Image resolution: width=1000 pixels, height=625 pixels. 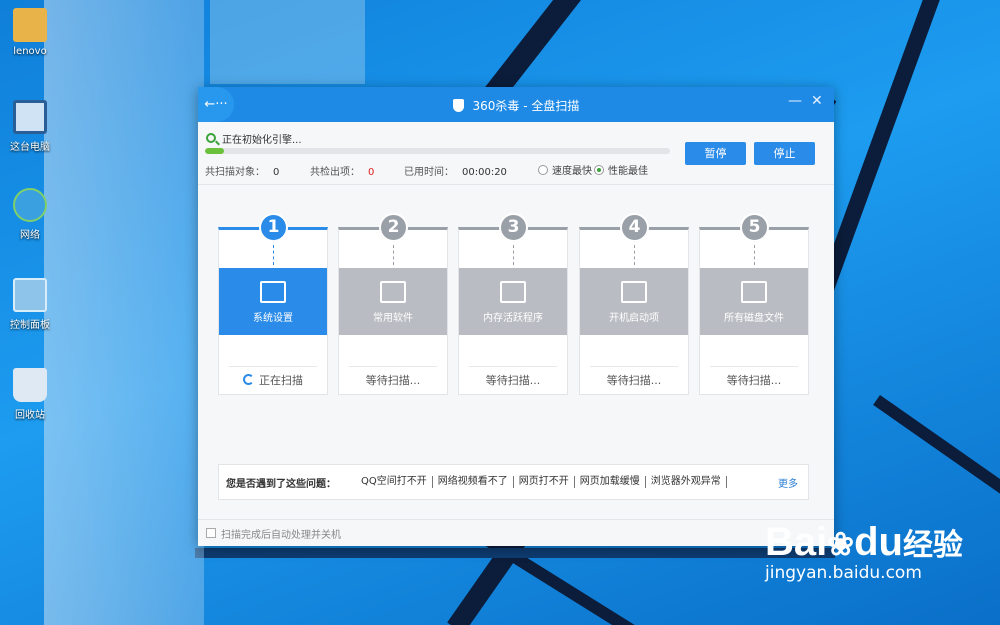 What do you see at coordinates (516, 532) in the screenshot?
I see `window-footer: 扫描完成后自动处理并关机` at bounding box center [516, 532].